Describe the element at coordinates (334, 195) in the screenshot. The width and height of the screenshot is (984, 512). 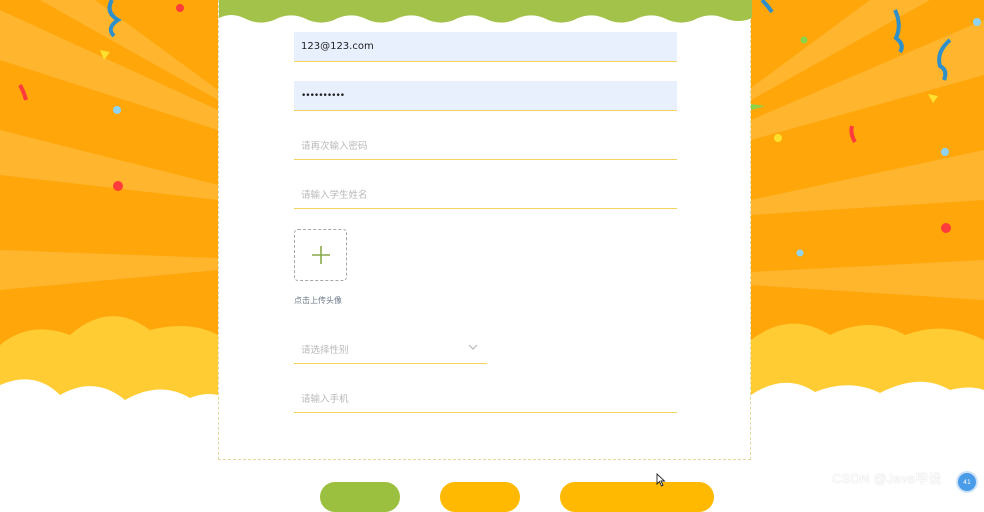
I see `student-name-placeholder: 请输入学生姓名` at that location.